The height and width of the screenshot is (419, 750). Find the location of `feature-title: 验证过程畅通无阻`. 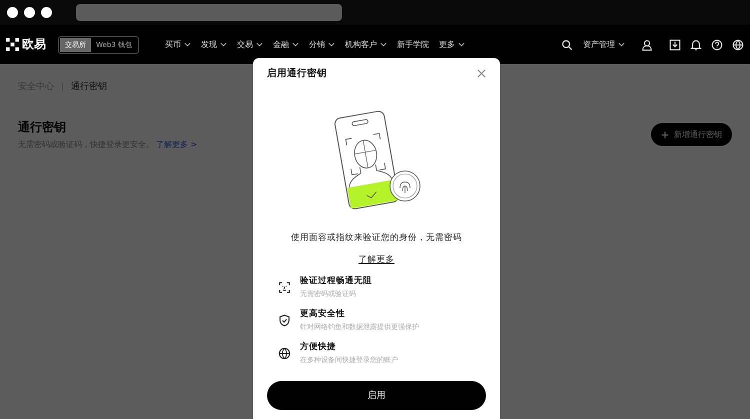

feature-title: 验证过程畅通无阻 is located at coordinates (336, 281).